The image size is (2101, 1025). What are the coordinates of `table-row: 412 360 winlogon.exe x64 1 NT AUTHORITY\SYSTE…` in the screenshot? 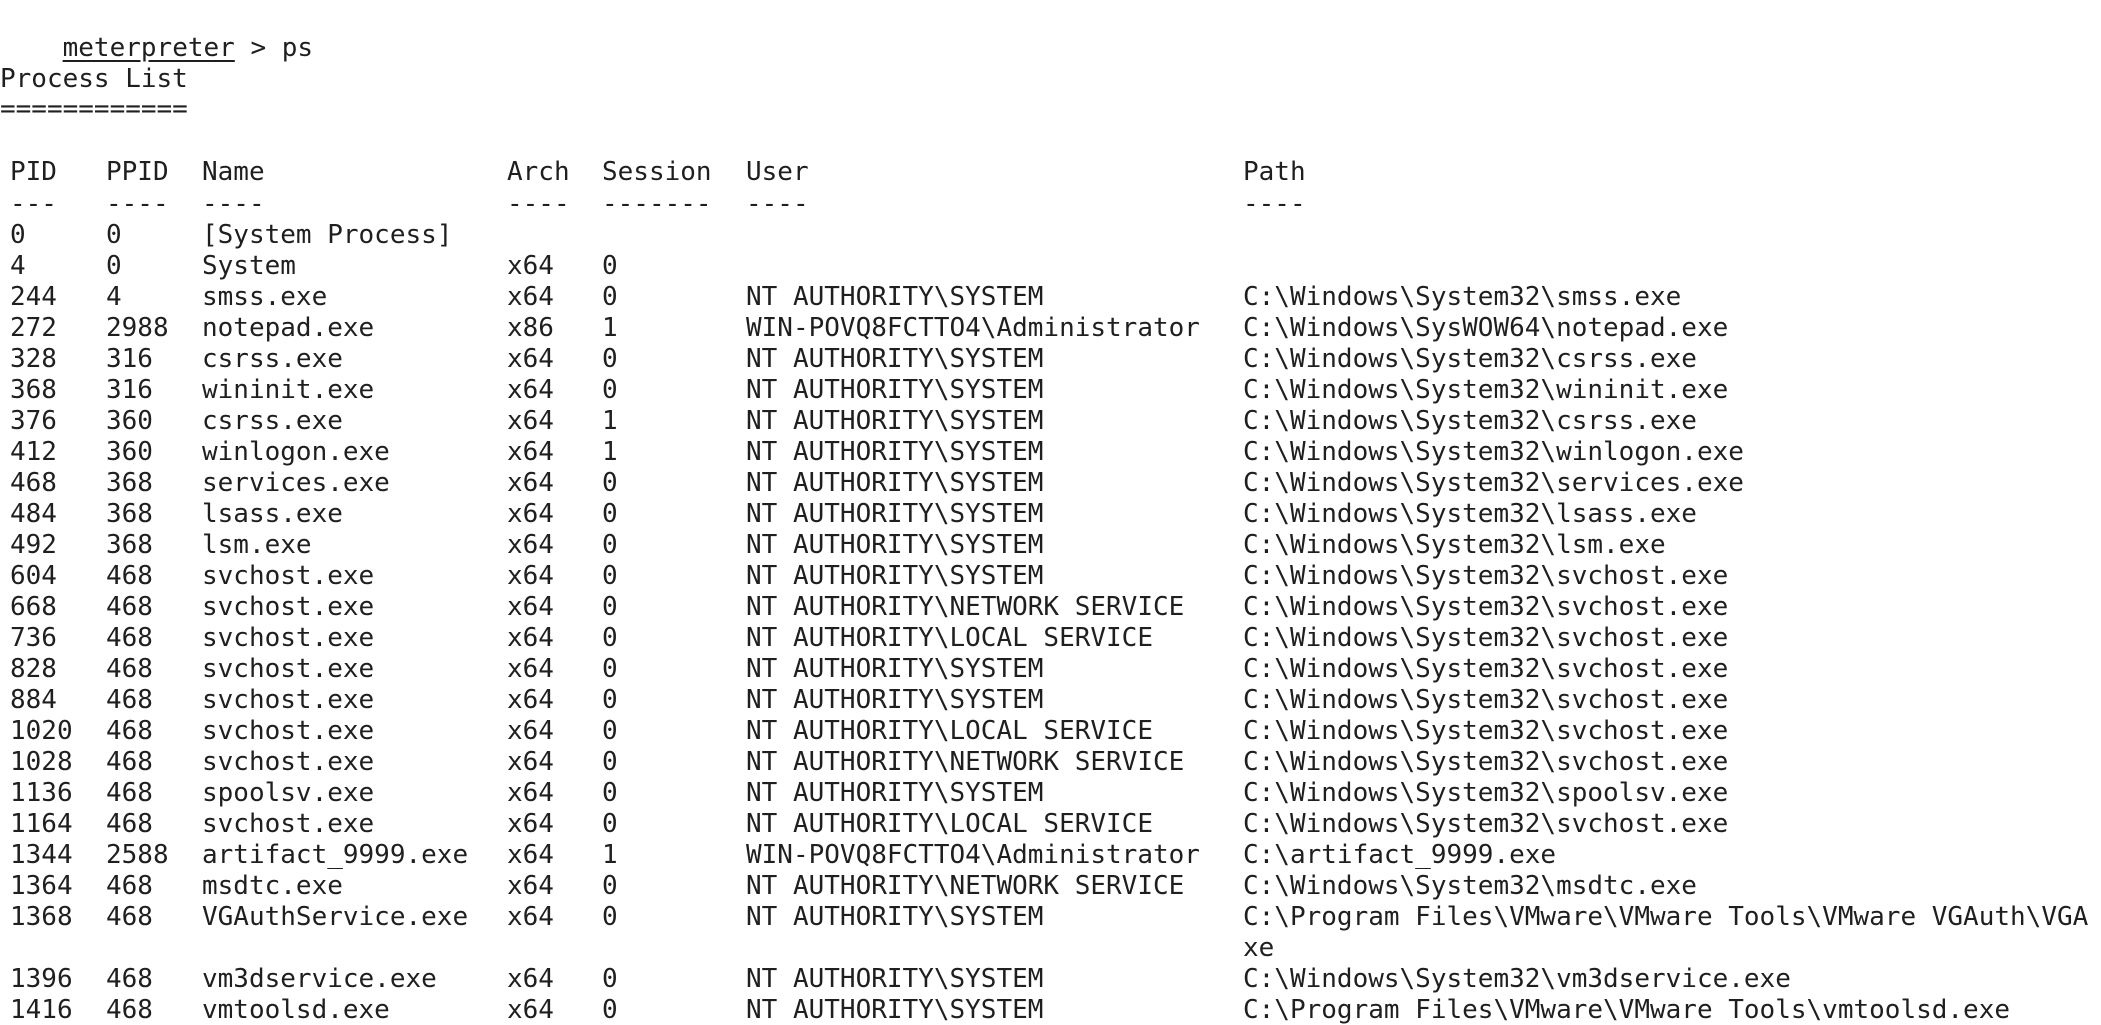 It's located at (1050, 452).